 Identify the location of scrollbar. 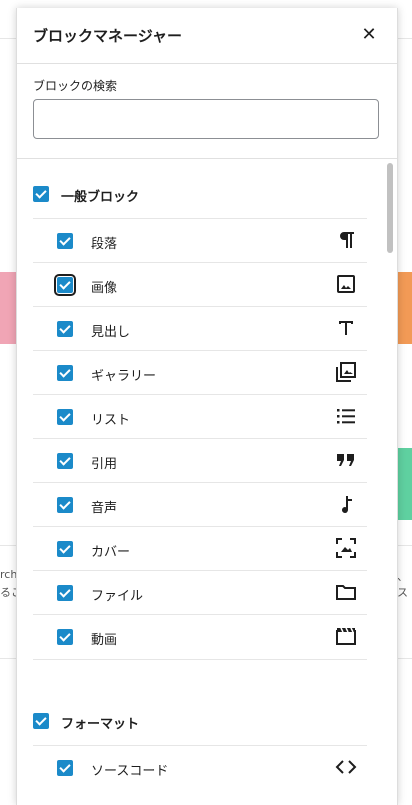
(390, 208).